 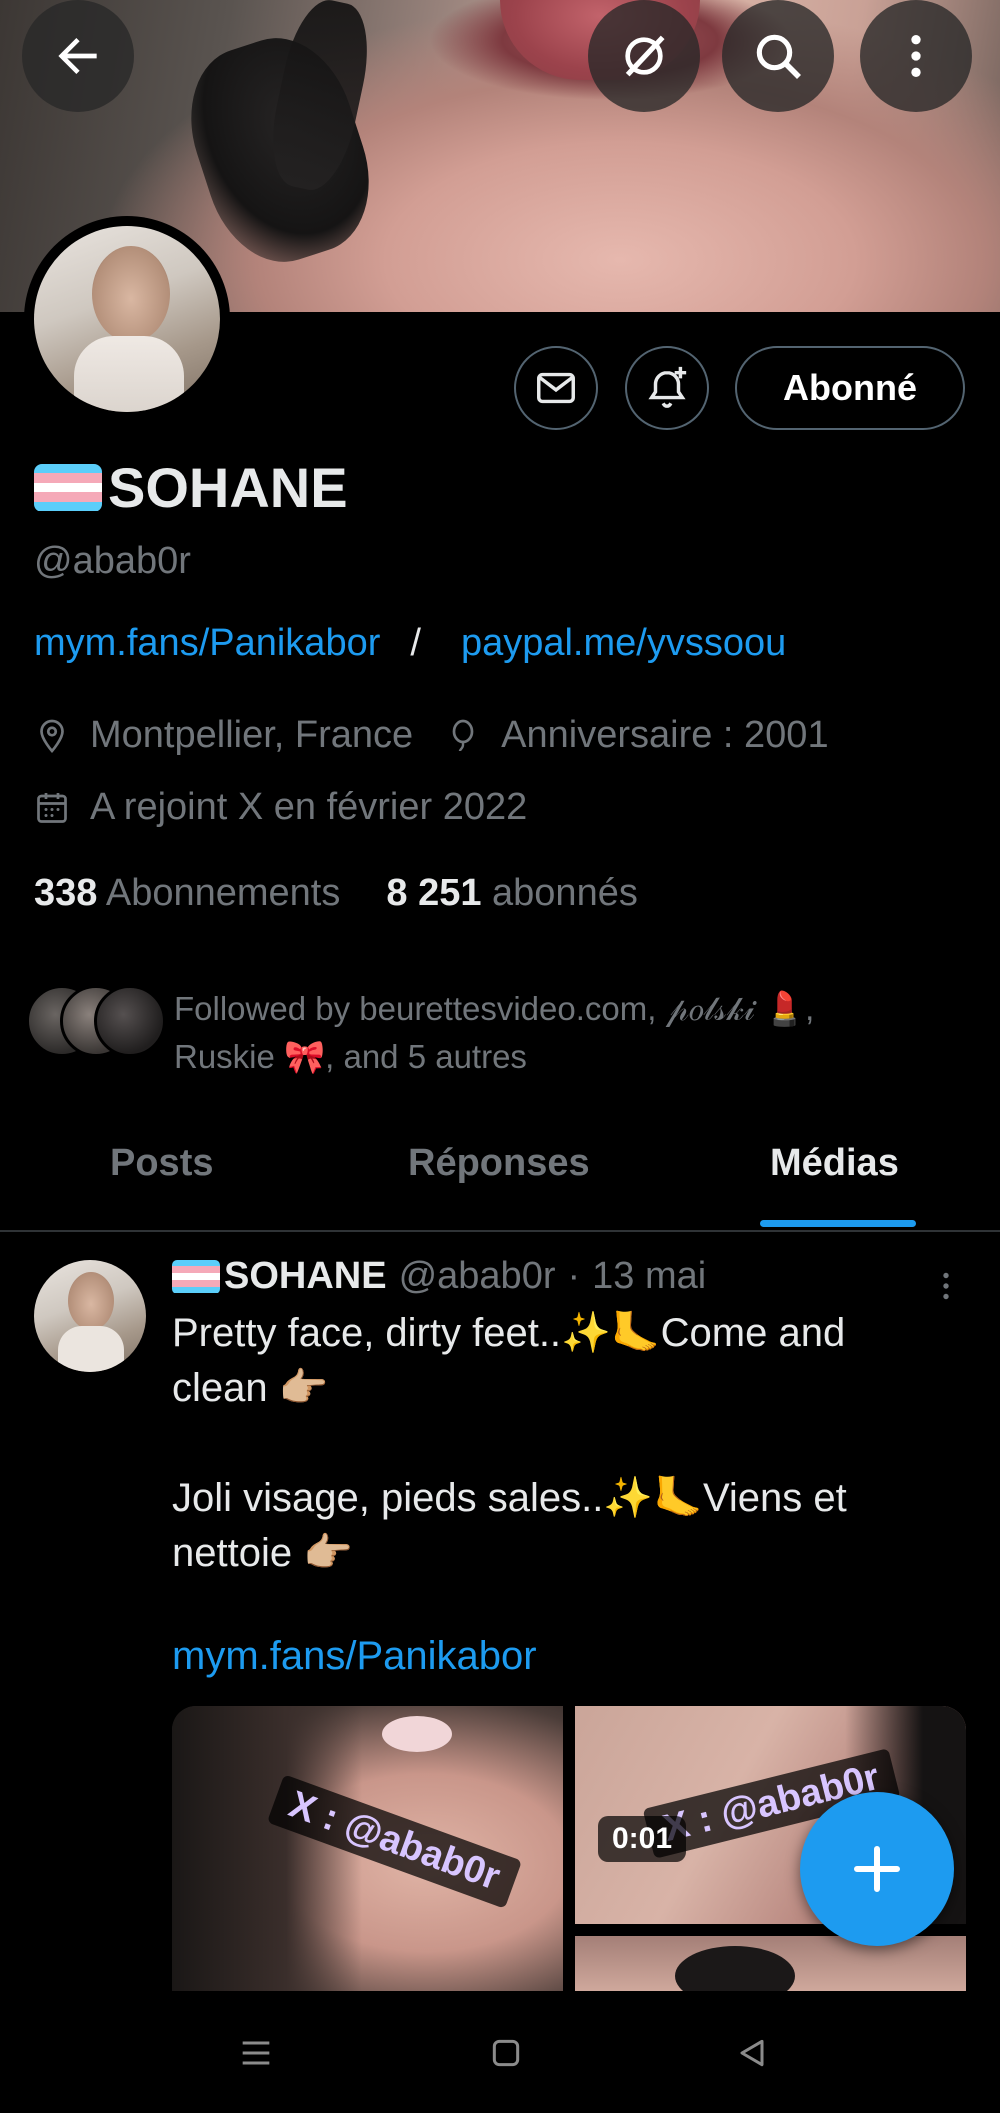 I want to click on followers-count: 8 251, so click(x=434, y=893).